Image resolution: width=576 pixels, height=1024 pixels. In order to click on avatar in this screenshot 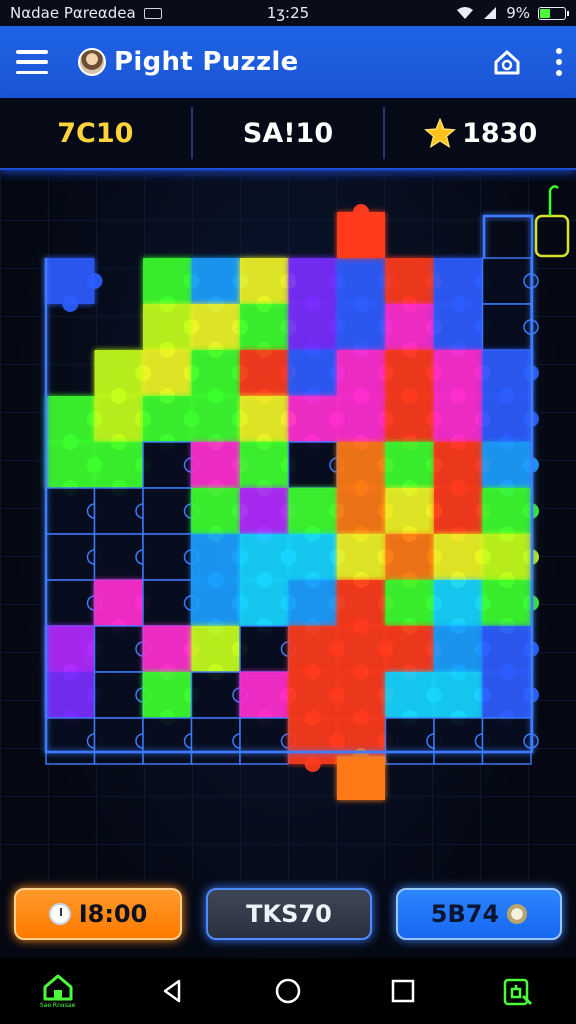, I will do `click(92, 62)`.